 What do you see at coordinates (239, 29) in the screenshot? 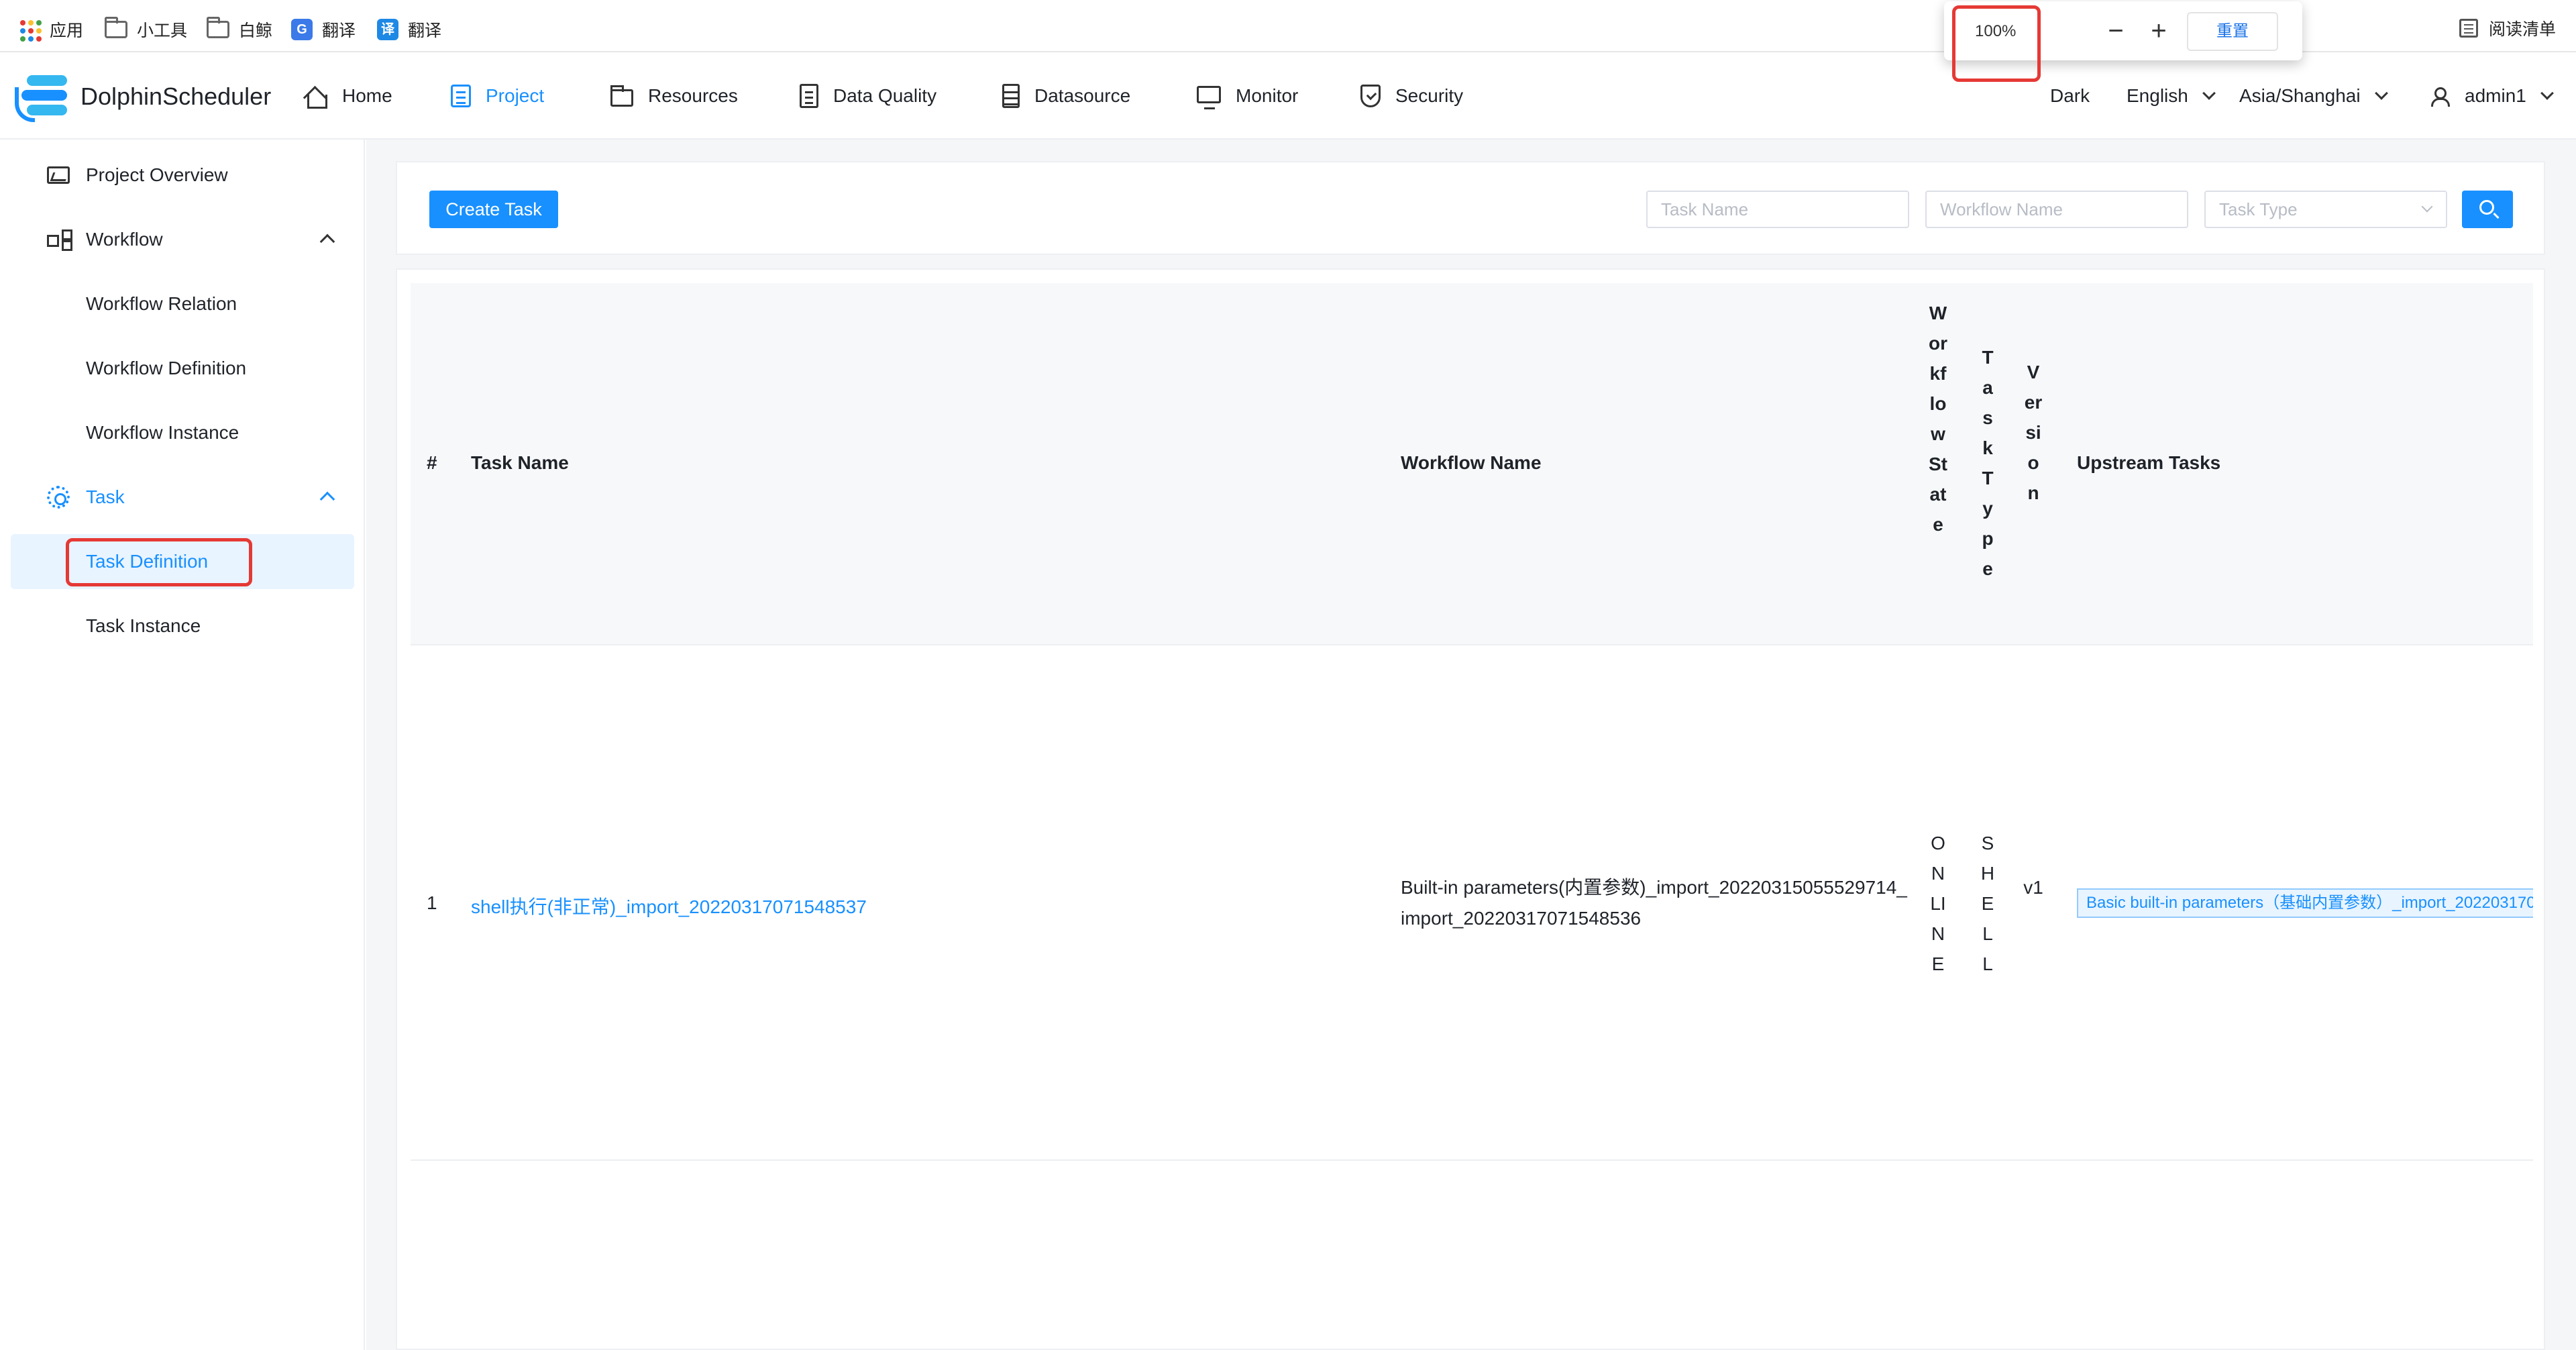
I see `bookmark-whale: 白鲸` at bounding box center [239, 29].